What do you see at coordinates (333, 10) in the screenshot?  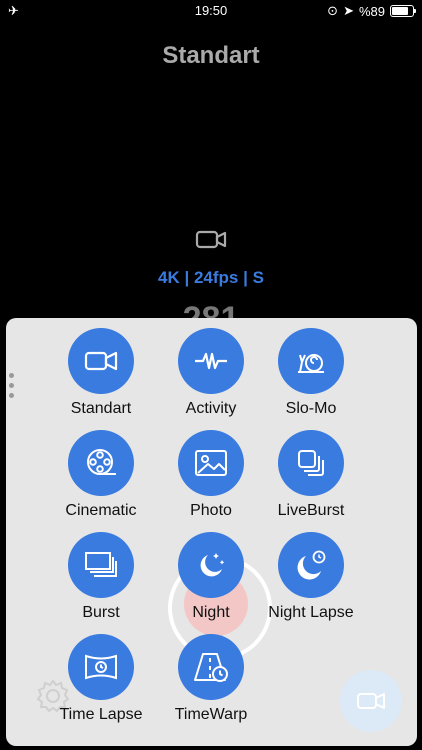 I see `rotation-lock-icon: ⊙` at bounding box center [333, 10].